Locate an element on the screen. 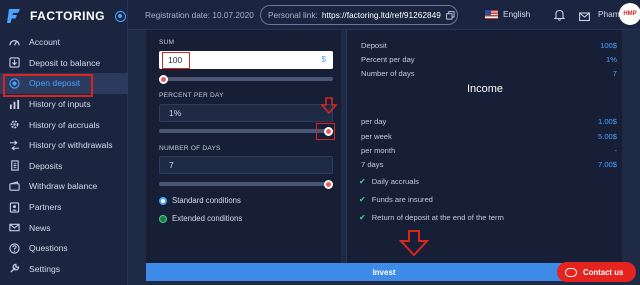 The width and height of the screenshot is (640, 285). sidebar-item-label: Deposits is located at coordinates (46, 165).